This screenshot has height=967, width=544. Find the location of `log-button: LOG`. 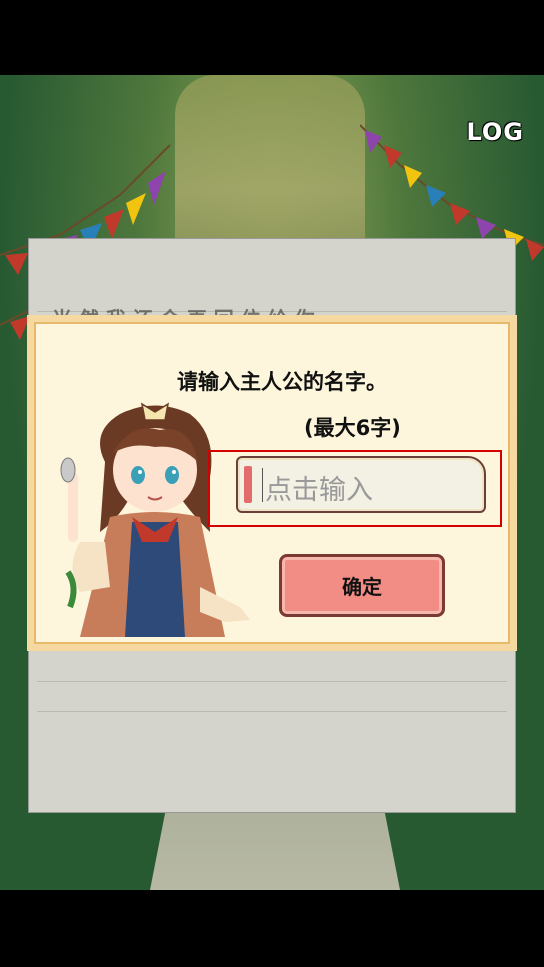

log-button: LOG is located at coordinates (495, 132).